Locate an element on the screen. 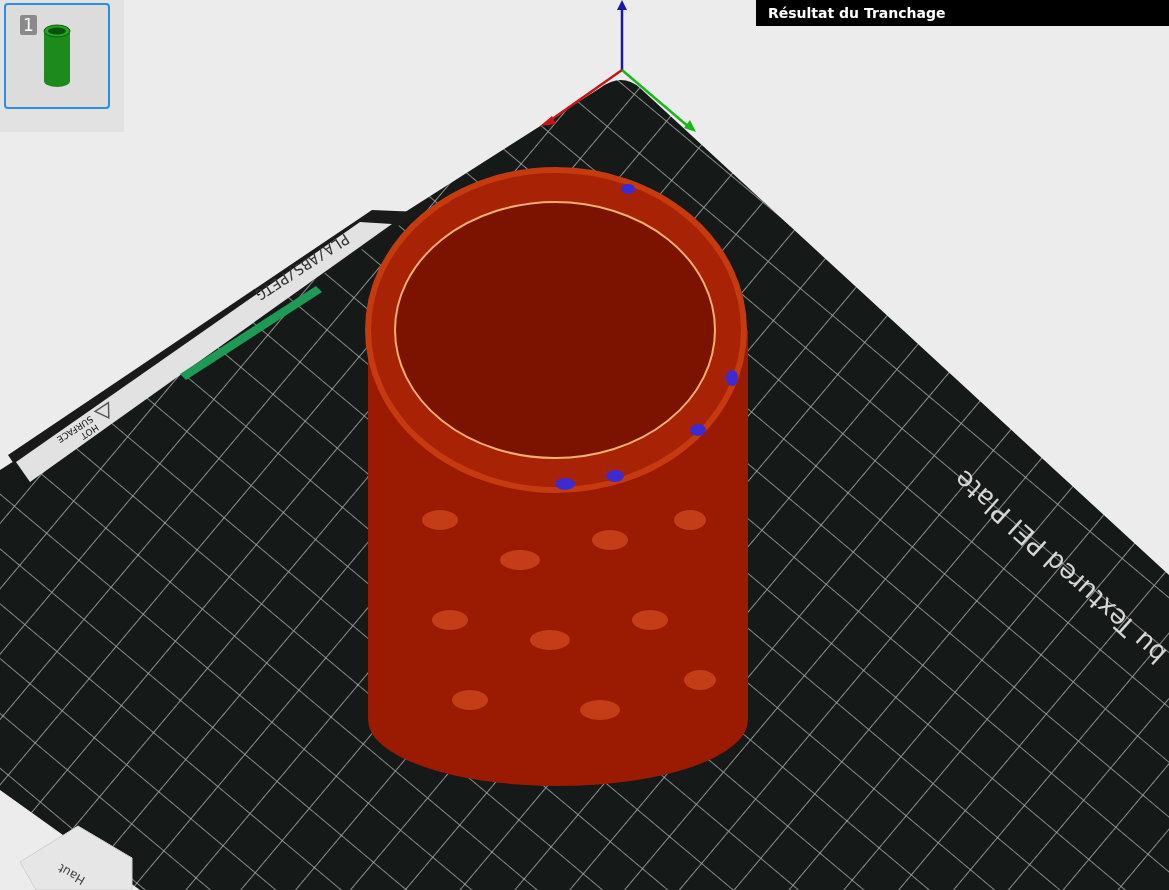 Image resolution: width=1169 pixels, height=890 pixels. panel-title: Résultat du Tranchage is located at coordinates (962, 13).